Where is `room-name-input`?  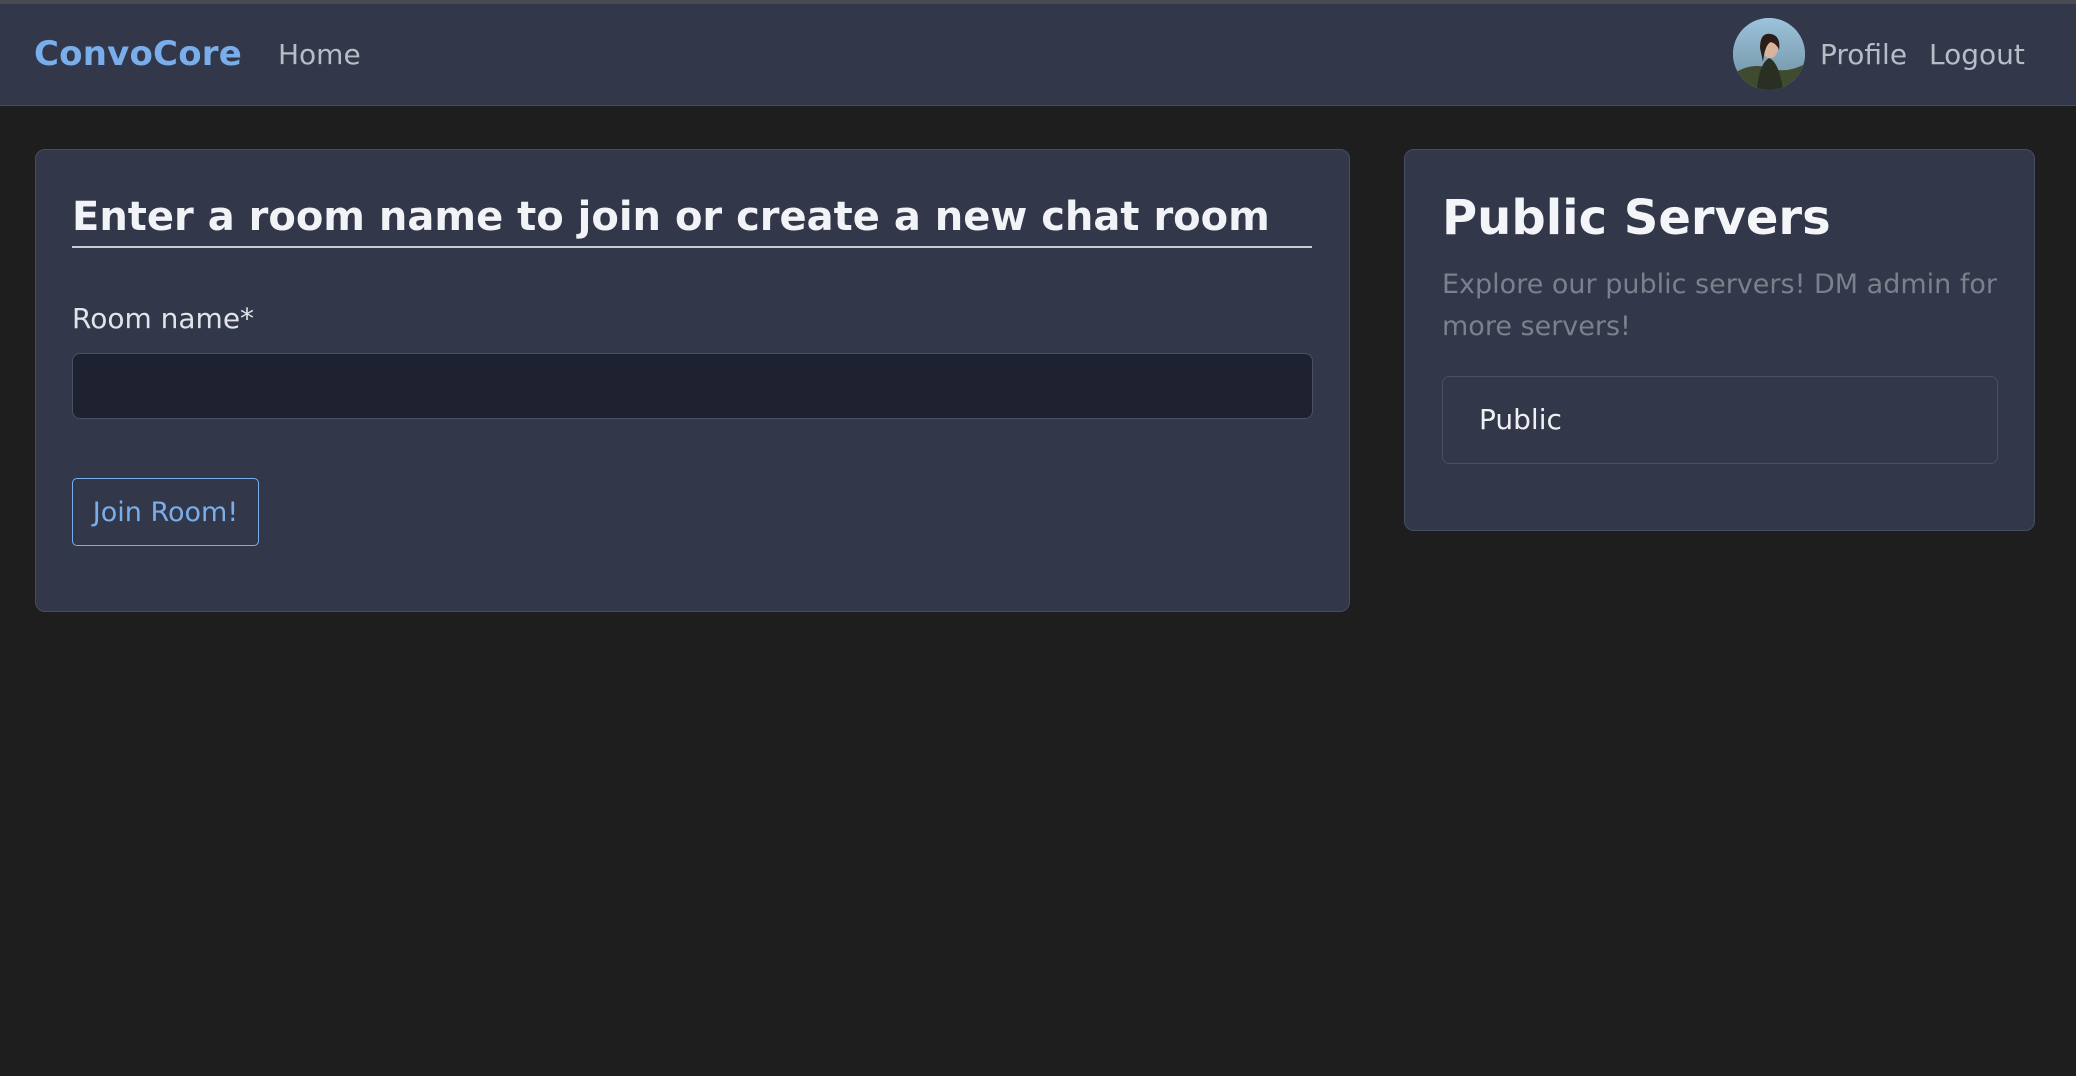
room-name-input is located at coordinates (692, 386).